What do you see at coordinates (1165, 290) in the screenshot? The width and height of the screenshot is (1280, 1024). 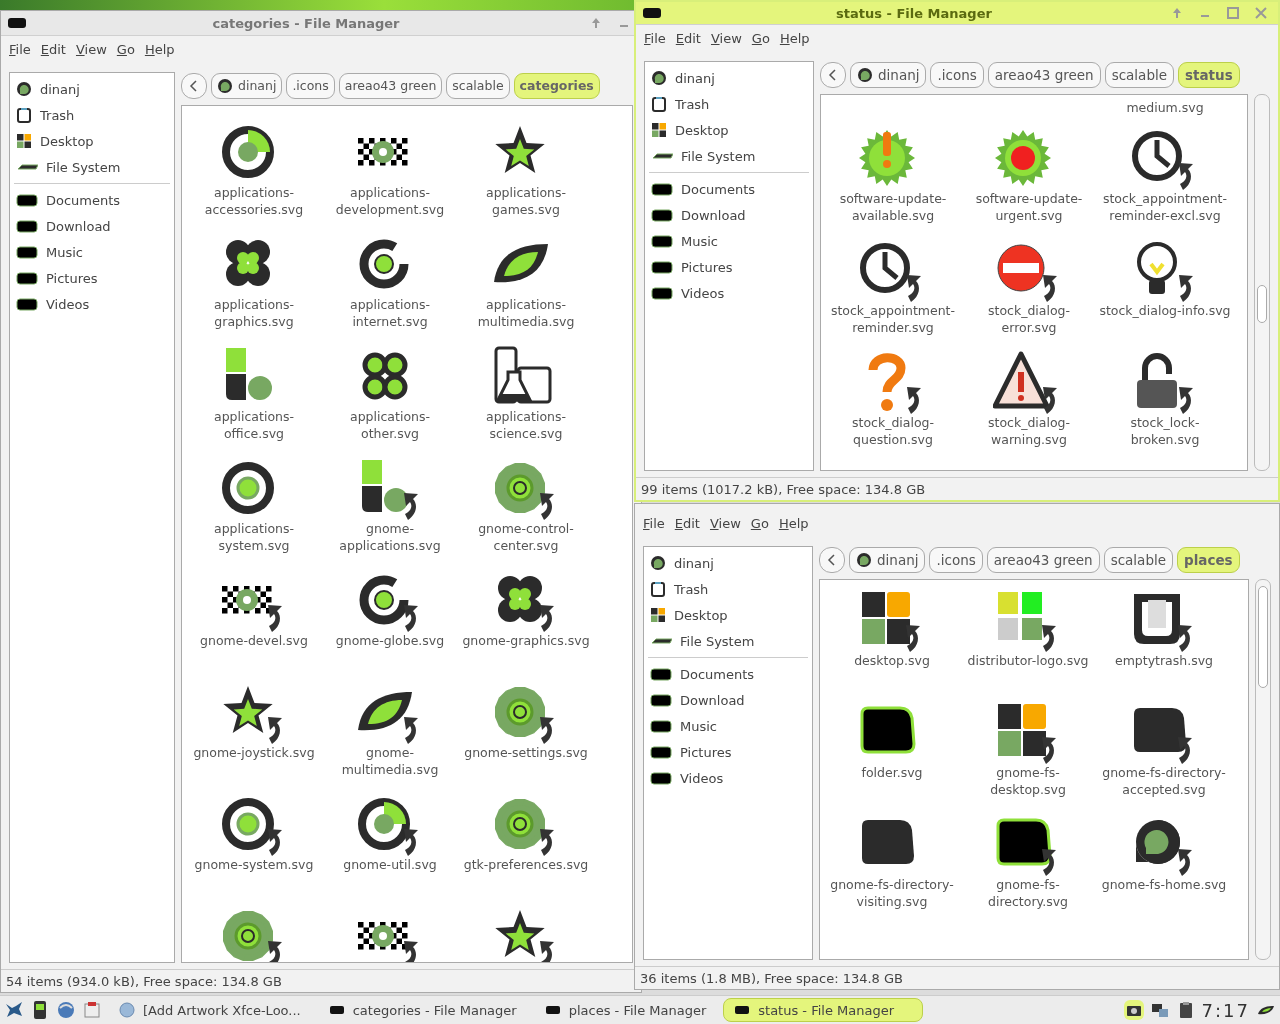 I see `icon-view-item: stock_dialog-info.svg` at bounding box center [1165, 290].